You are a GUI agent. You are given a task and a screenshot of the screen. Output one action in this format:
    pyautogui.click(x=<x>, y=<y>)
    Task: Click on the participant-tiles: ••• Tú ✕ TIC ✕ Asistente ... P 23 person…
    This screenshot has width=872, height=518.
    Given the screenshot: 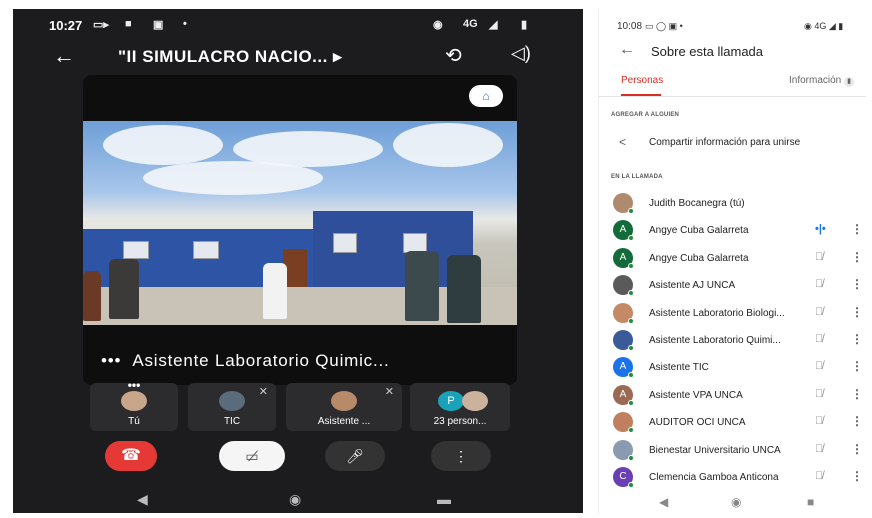 What is the action you would take?
    pyautogui.click(x=300, y=404)
    